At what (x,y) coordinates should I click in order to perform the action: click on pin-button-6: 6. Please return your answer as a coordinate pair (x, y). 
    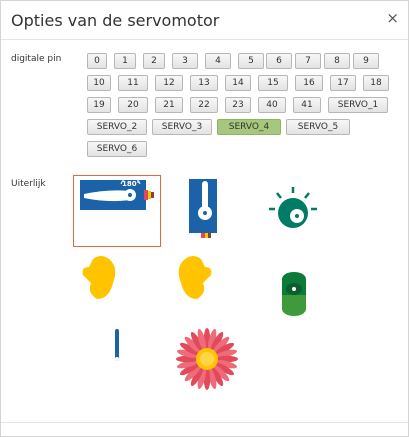
    Looking at the image, I should click on (279, 61).